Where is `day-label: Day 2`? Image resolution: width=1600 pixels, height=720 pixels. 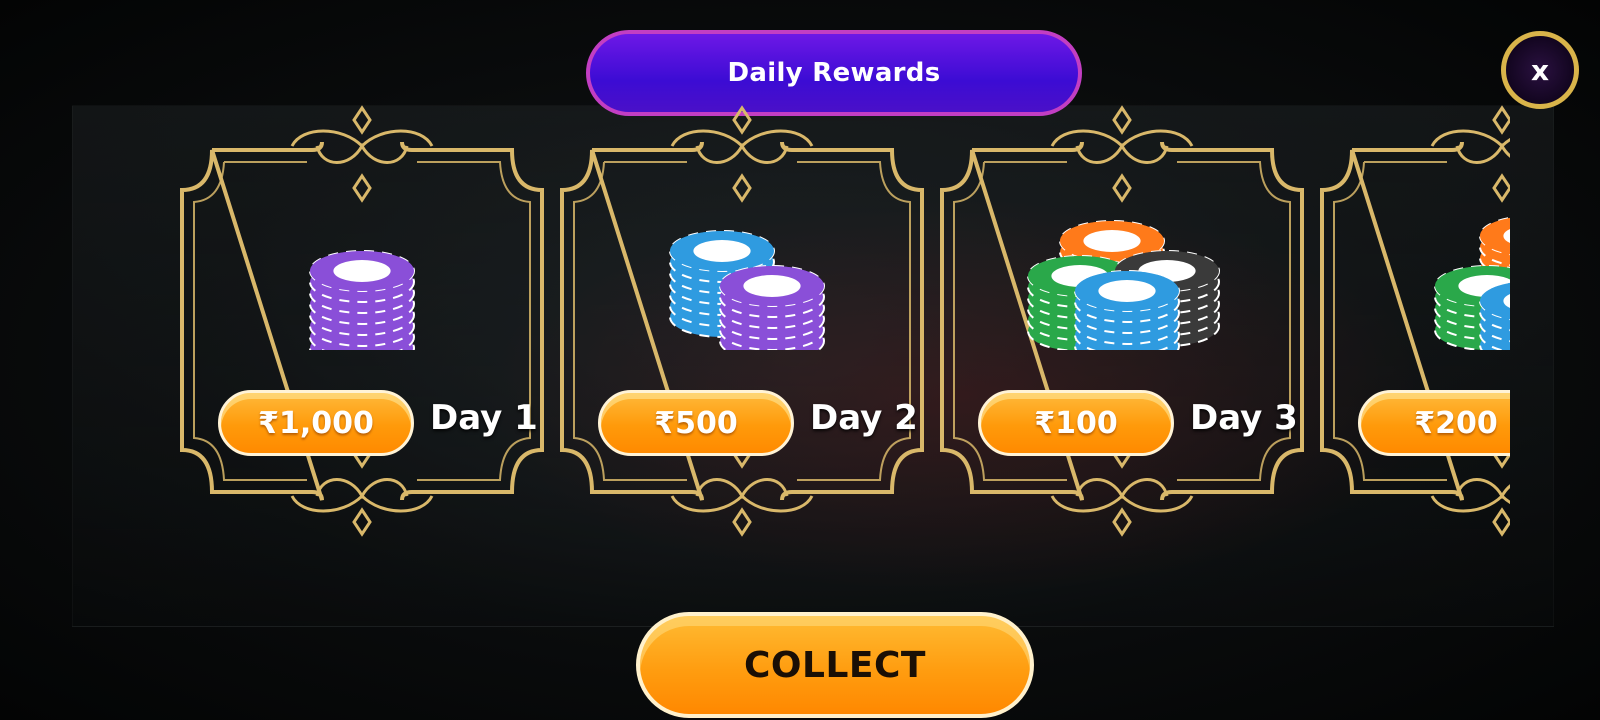
day-label: Day 2 is located at coordinates (864, 418).